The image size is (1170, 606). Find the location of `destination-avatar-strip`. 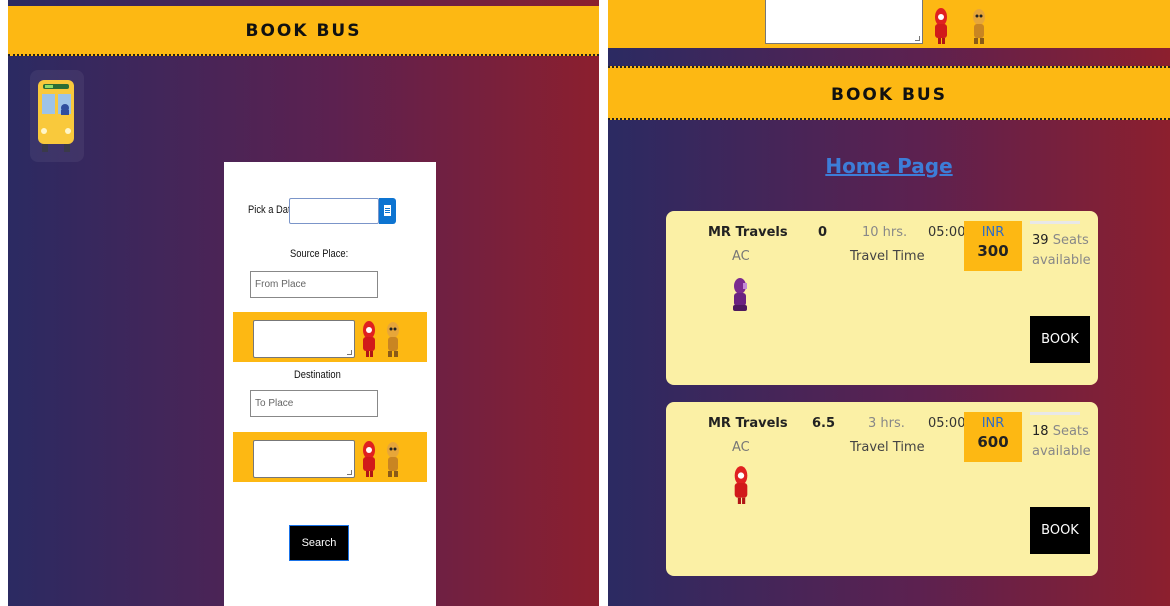

destination-avatar-strip is located at coordinates (330, 457).